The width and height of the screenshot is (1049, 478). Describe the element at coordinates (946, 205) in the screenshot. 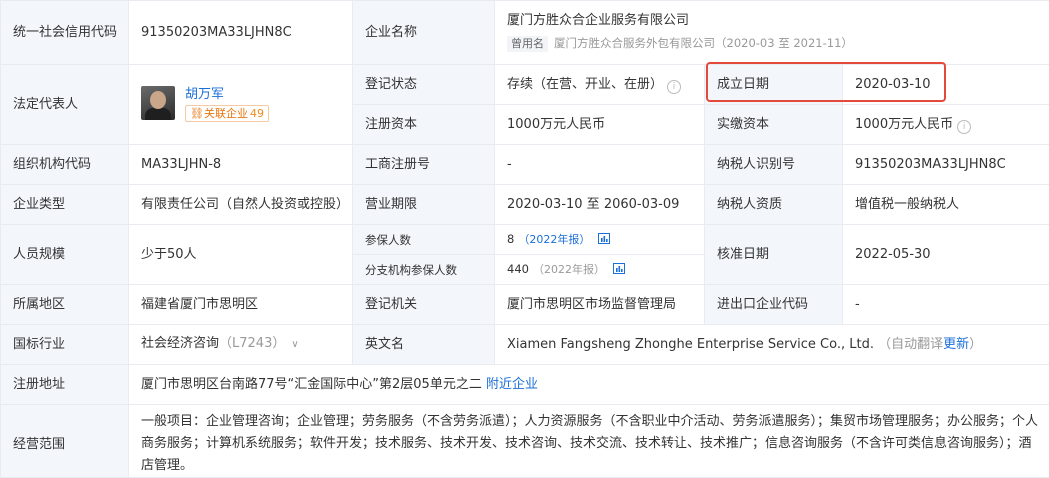

I see `value-taxpayer-qual: 增值税一般纳税人` at that location.